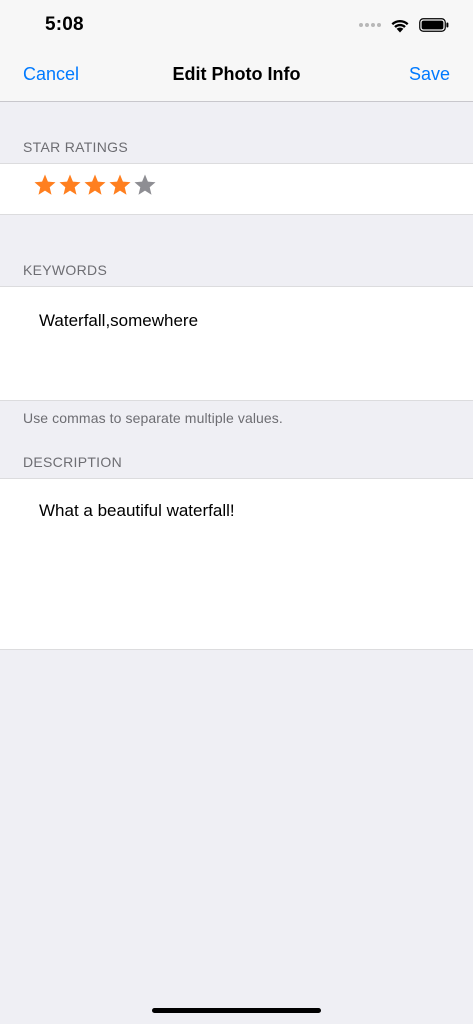  Describe the element at coordinates (429, 74) in the screenshot. I see `save-button: Save` at that location.